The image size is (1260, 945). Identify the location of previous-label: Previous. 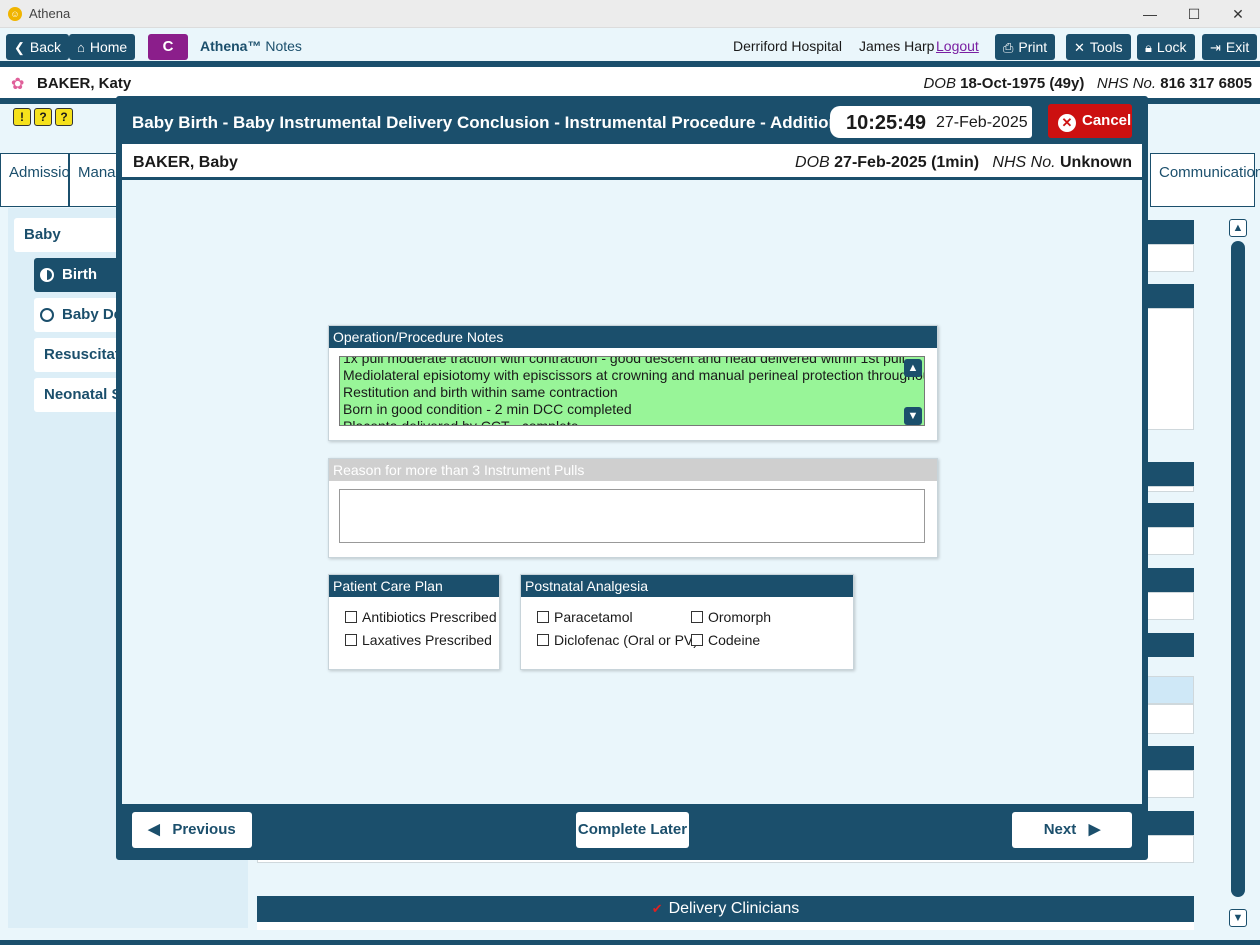
(204, 829).